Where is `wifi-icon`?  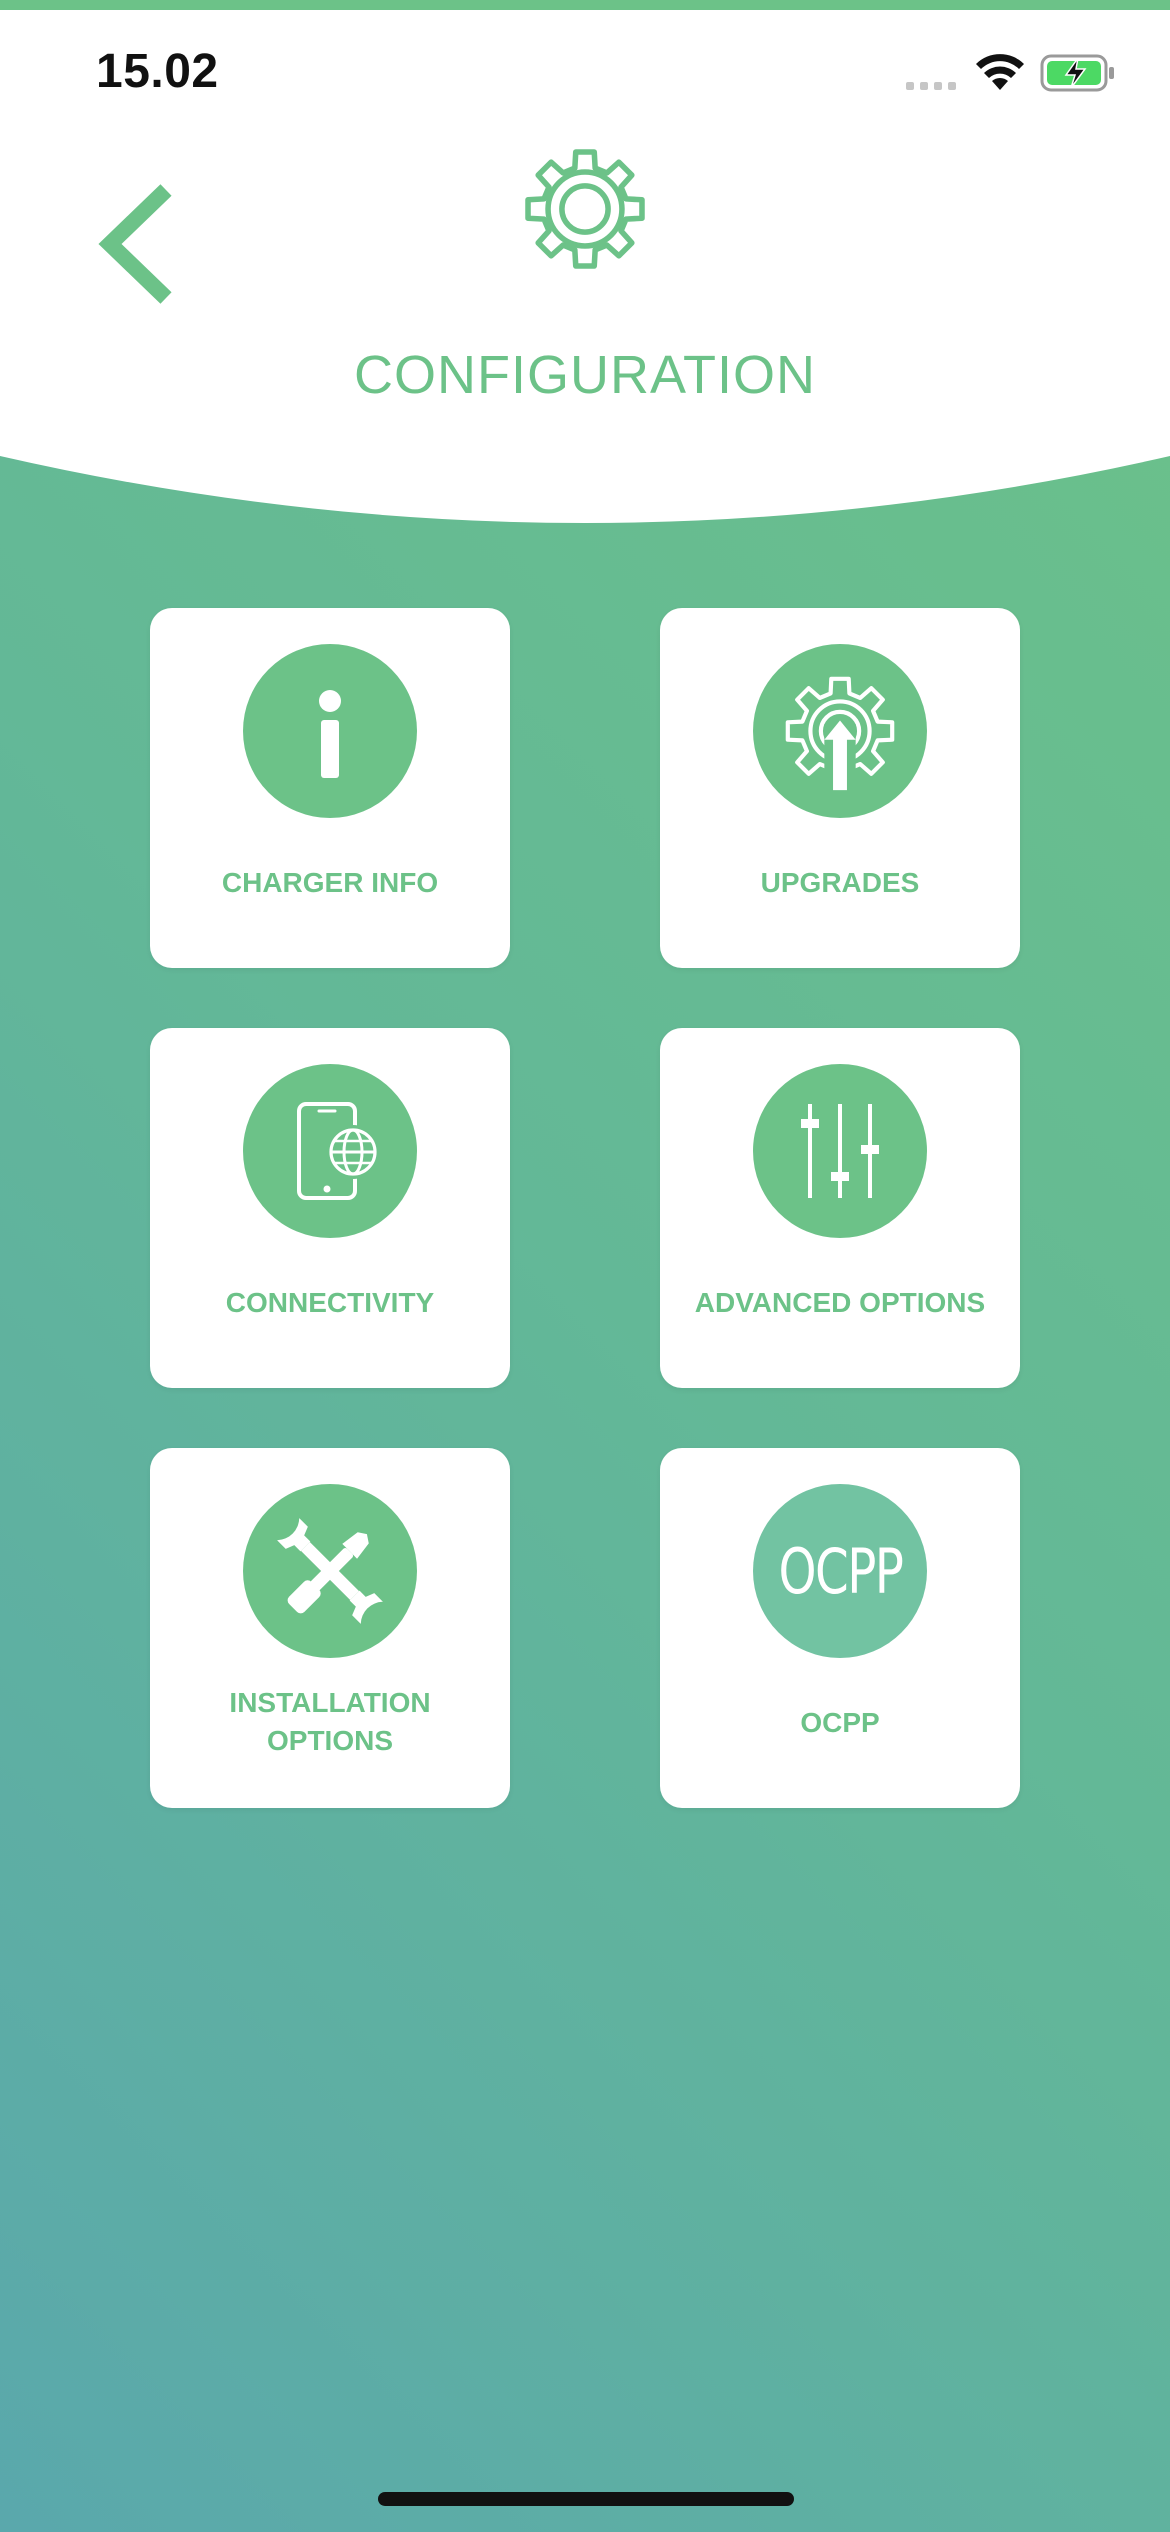 wifi-icon is located at coordinates (1000, 72).